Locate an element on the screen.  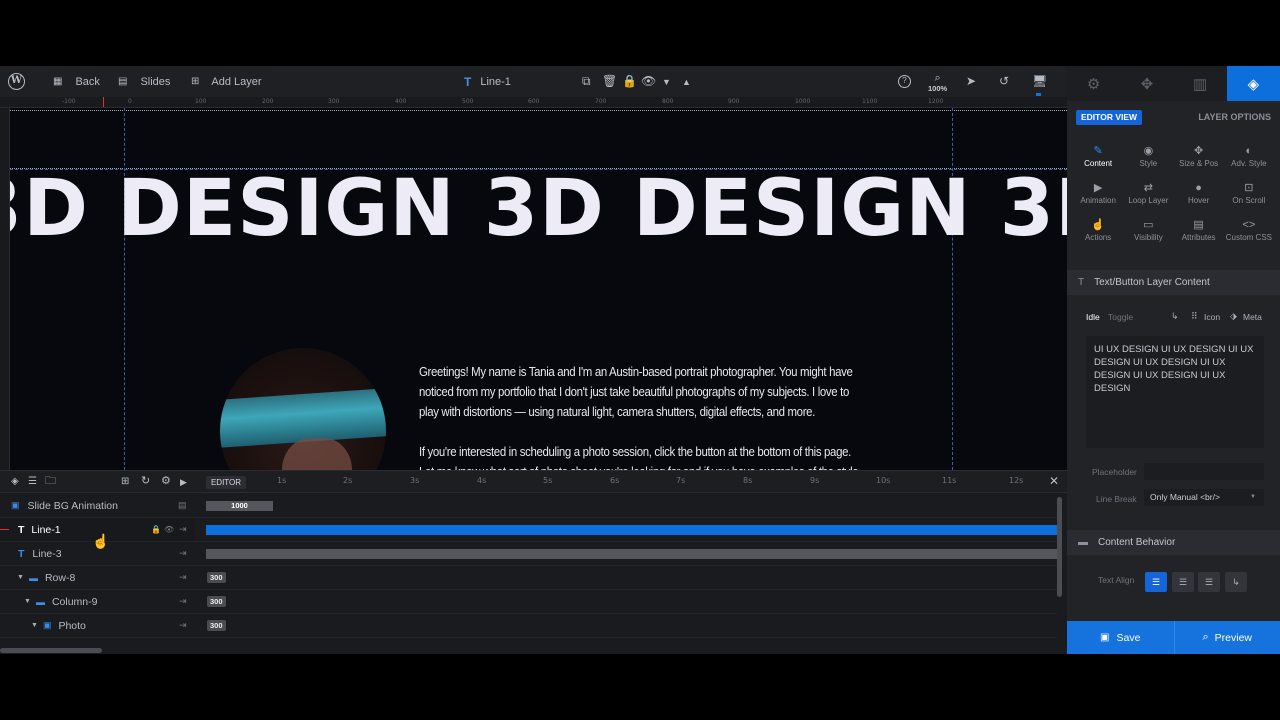
cursor-icon: ➤ is located at coordinates (971, 81).